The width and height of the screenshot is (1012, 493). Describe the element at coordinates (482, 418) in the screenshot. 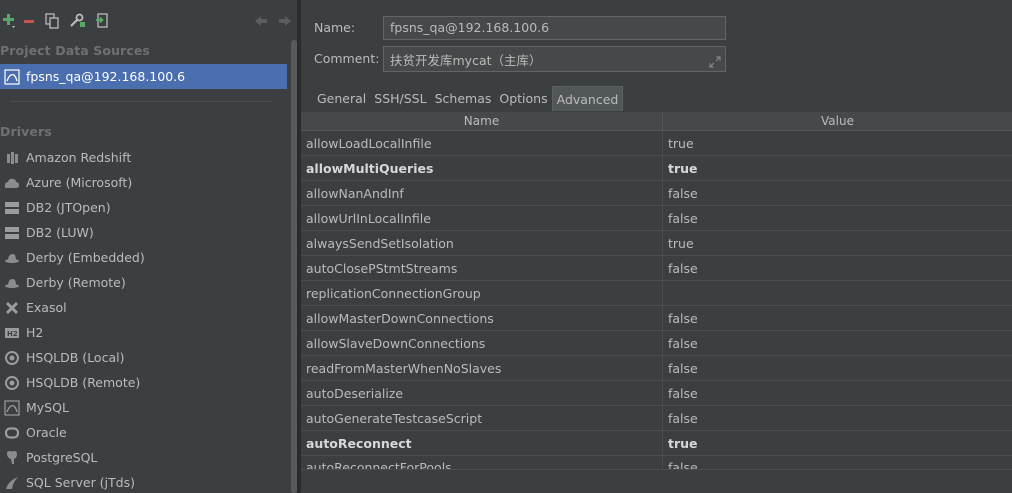

I see `property-name-cell: autoGenerateTestcaseScript` at that location.